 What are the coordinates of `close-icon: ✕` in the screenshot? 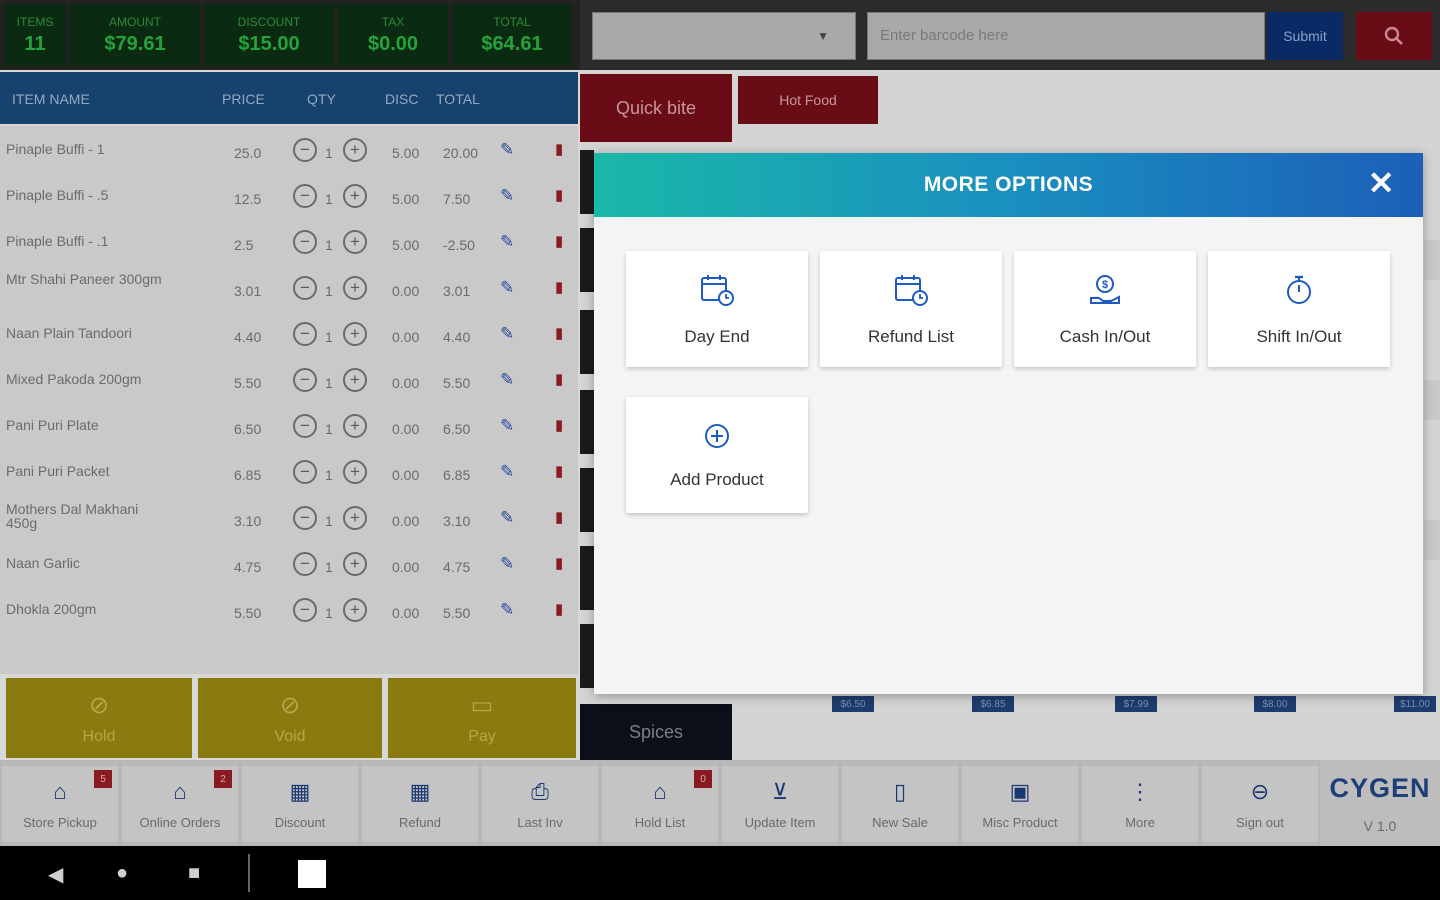 It's located at (1381, 183).